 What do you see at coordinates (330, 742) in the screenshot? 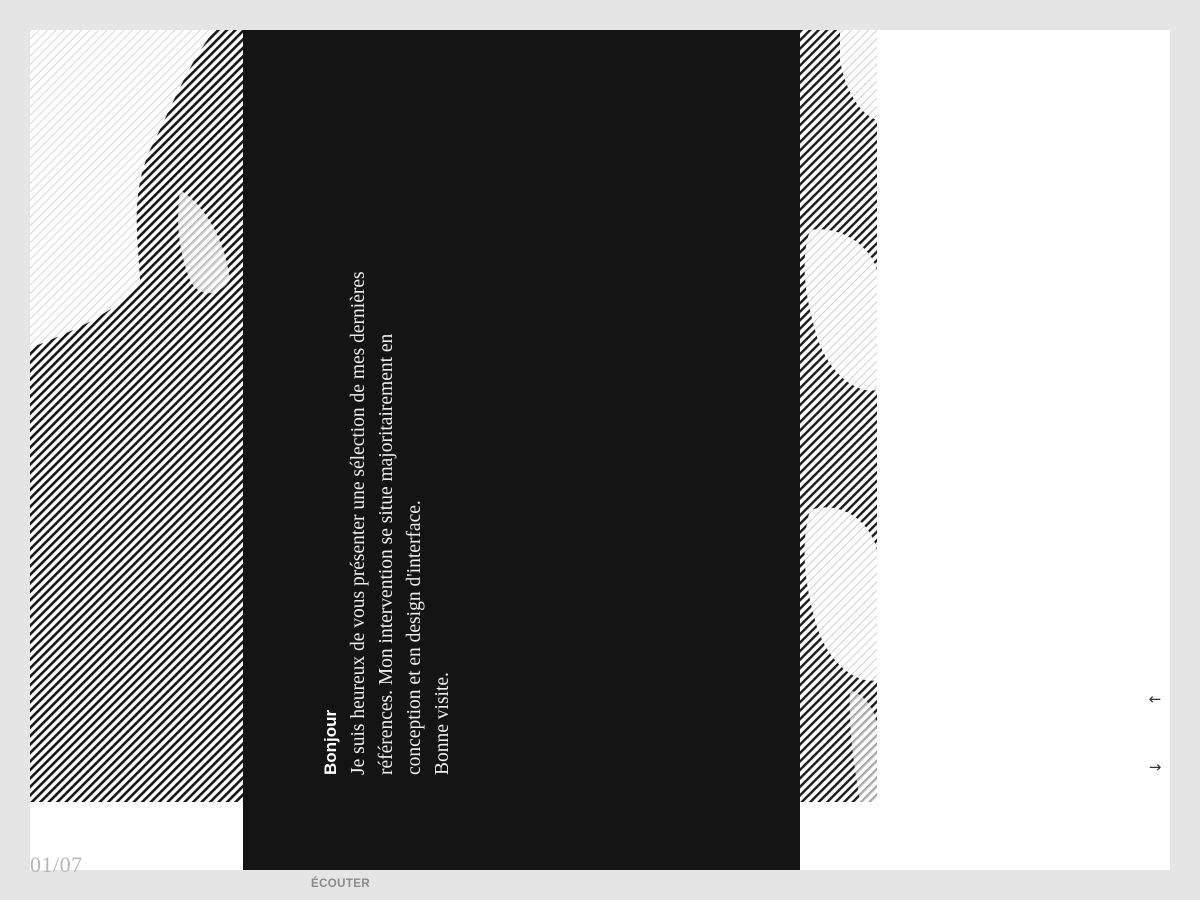
I see `greeting-heading: Bonjour` at bounding box center [330, 742].